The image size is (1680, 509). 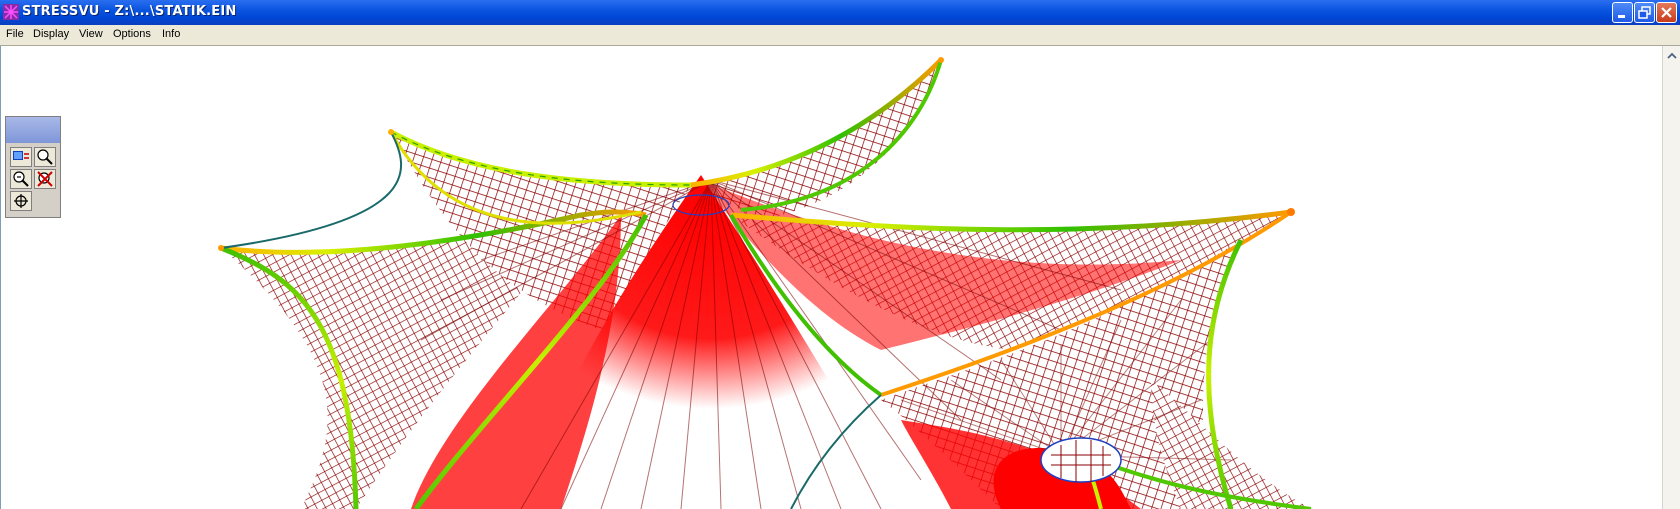 What do you see at coordinates (1621, 16) in the screenshot?
I see `minimize-icon` at bounding box center [1621, 16].